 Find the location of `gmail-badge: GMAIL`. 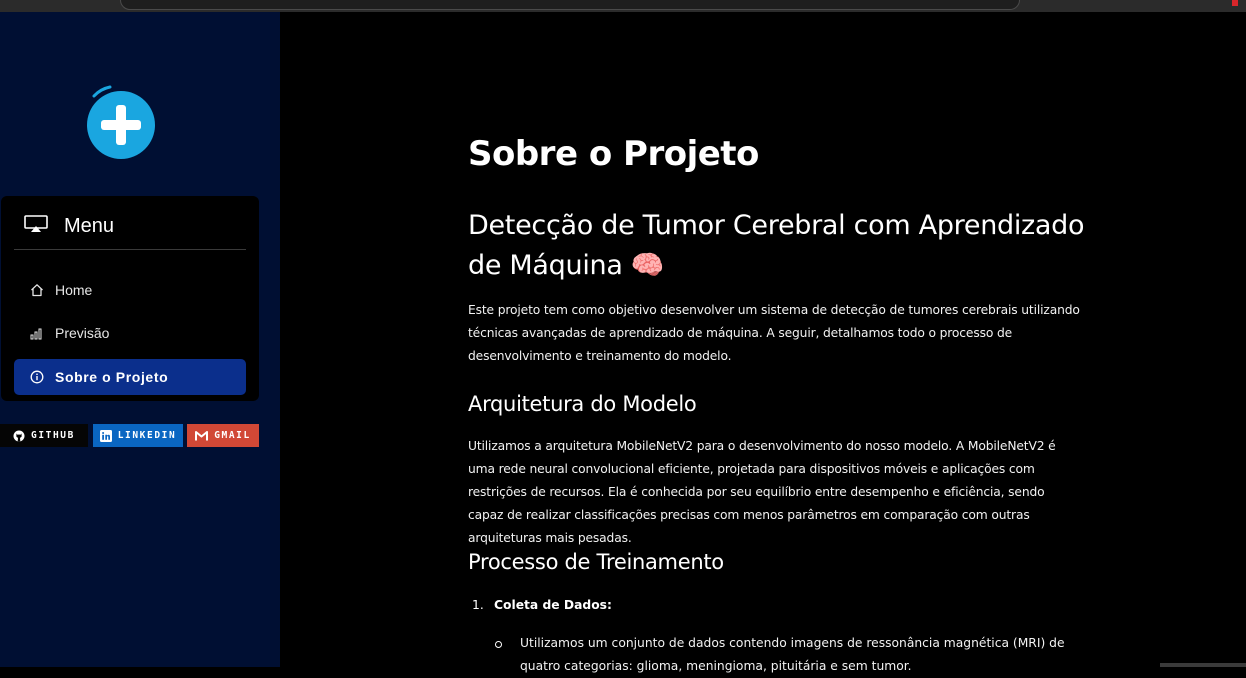

gmail-badge: GMAIL is located at coordinates (223, 435).